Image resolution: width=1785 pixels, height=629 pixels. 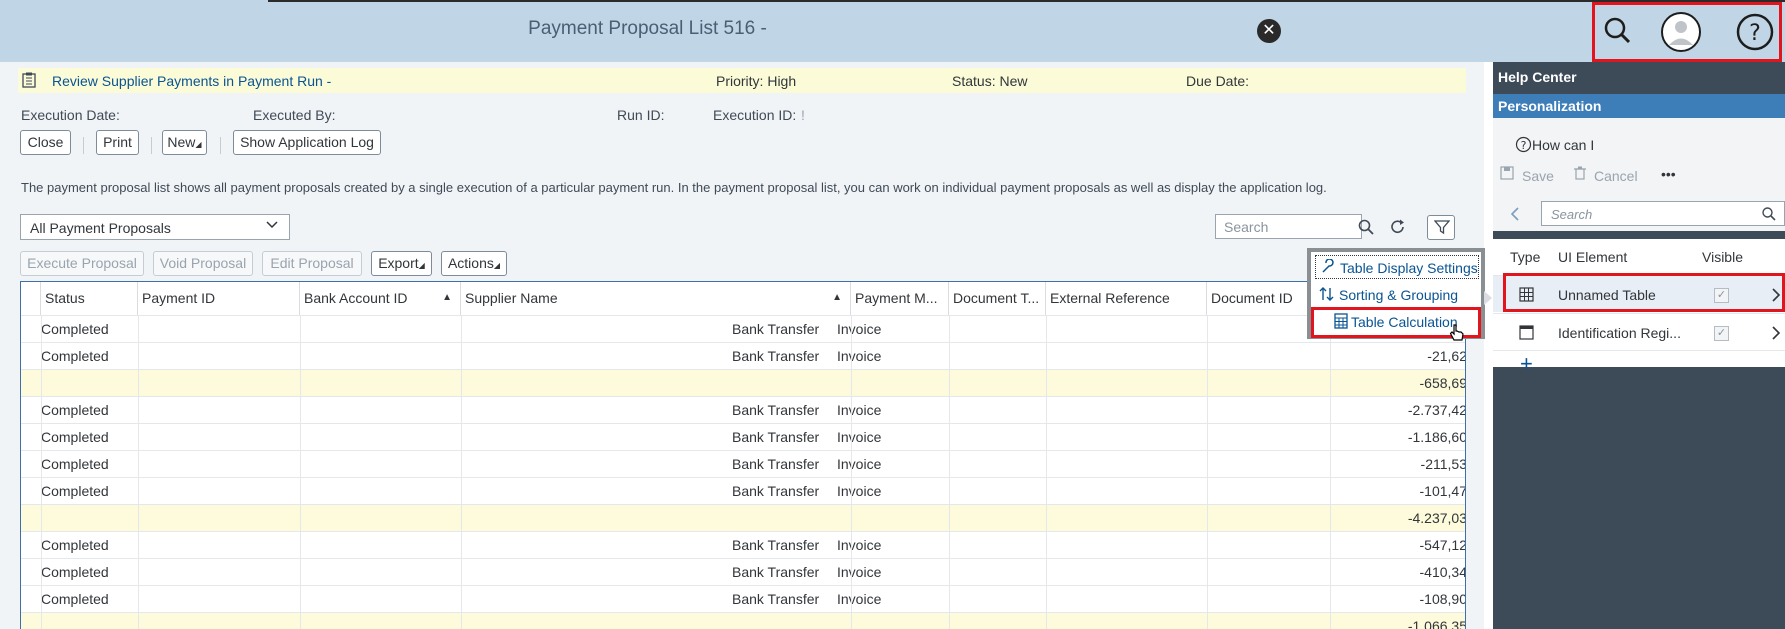 I want to click on add-element-button: +, so click(x=1526, y=364).